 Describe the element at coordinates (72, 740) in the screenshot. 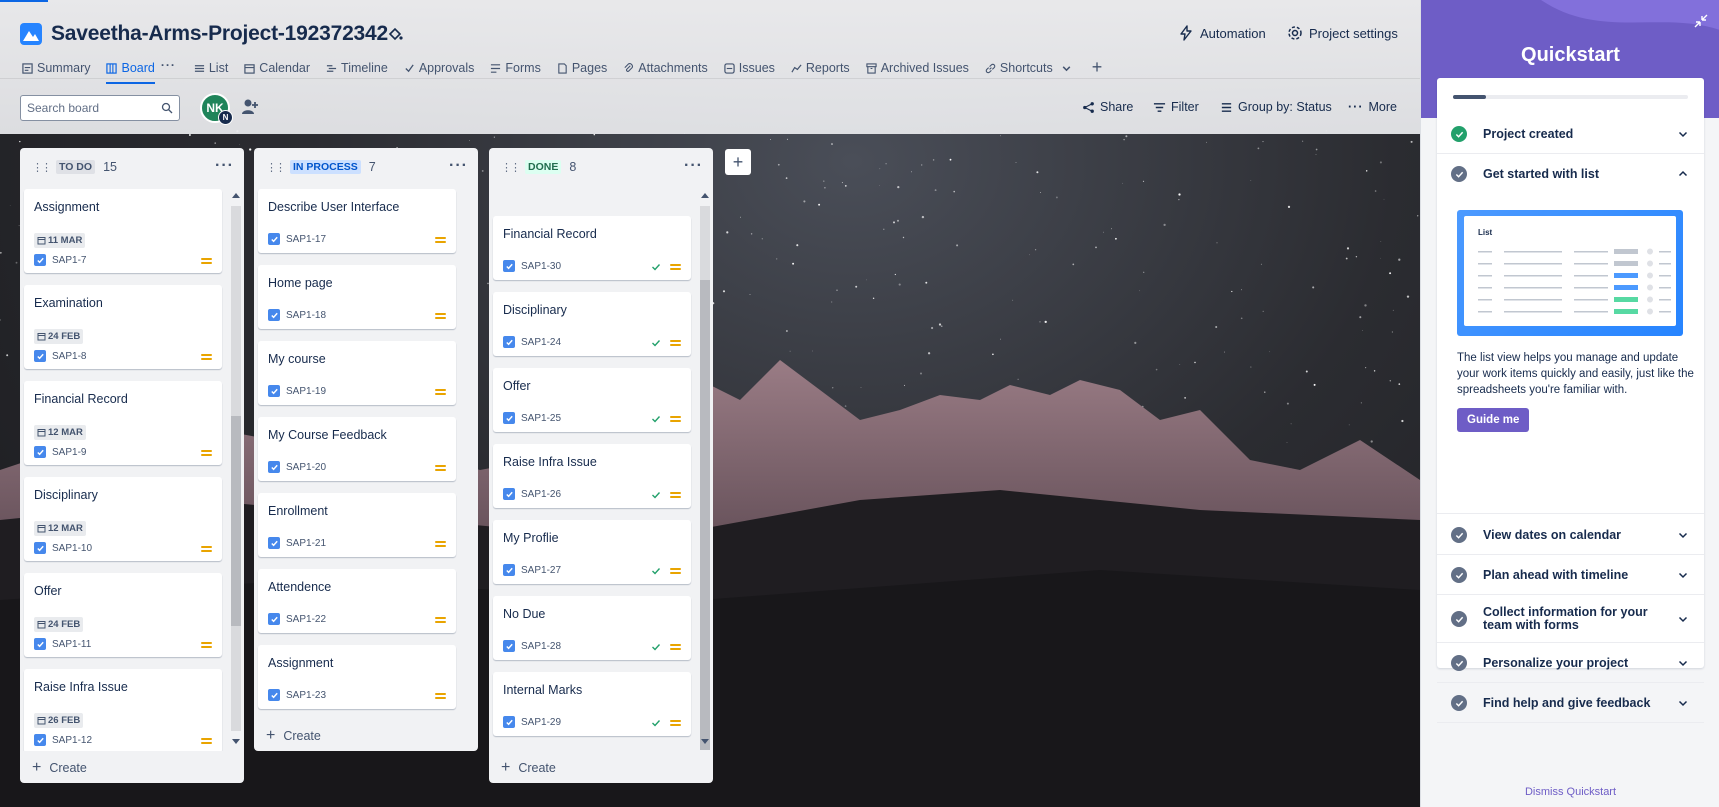

I see `issue-key: SAP1-12` at that location.